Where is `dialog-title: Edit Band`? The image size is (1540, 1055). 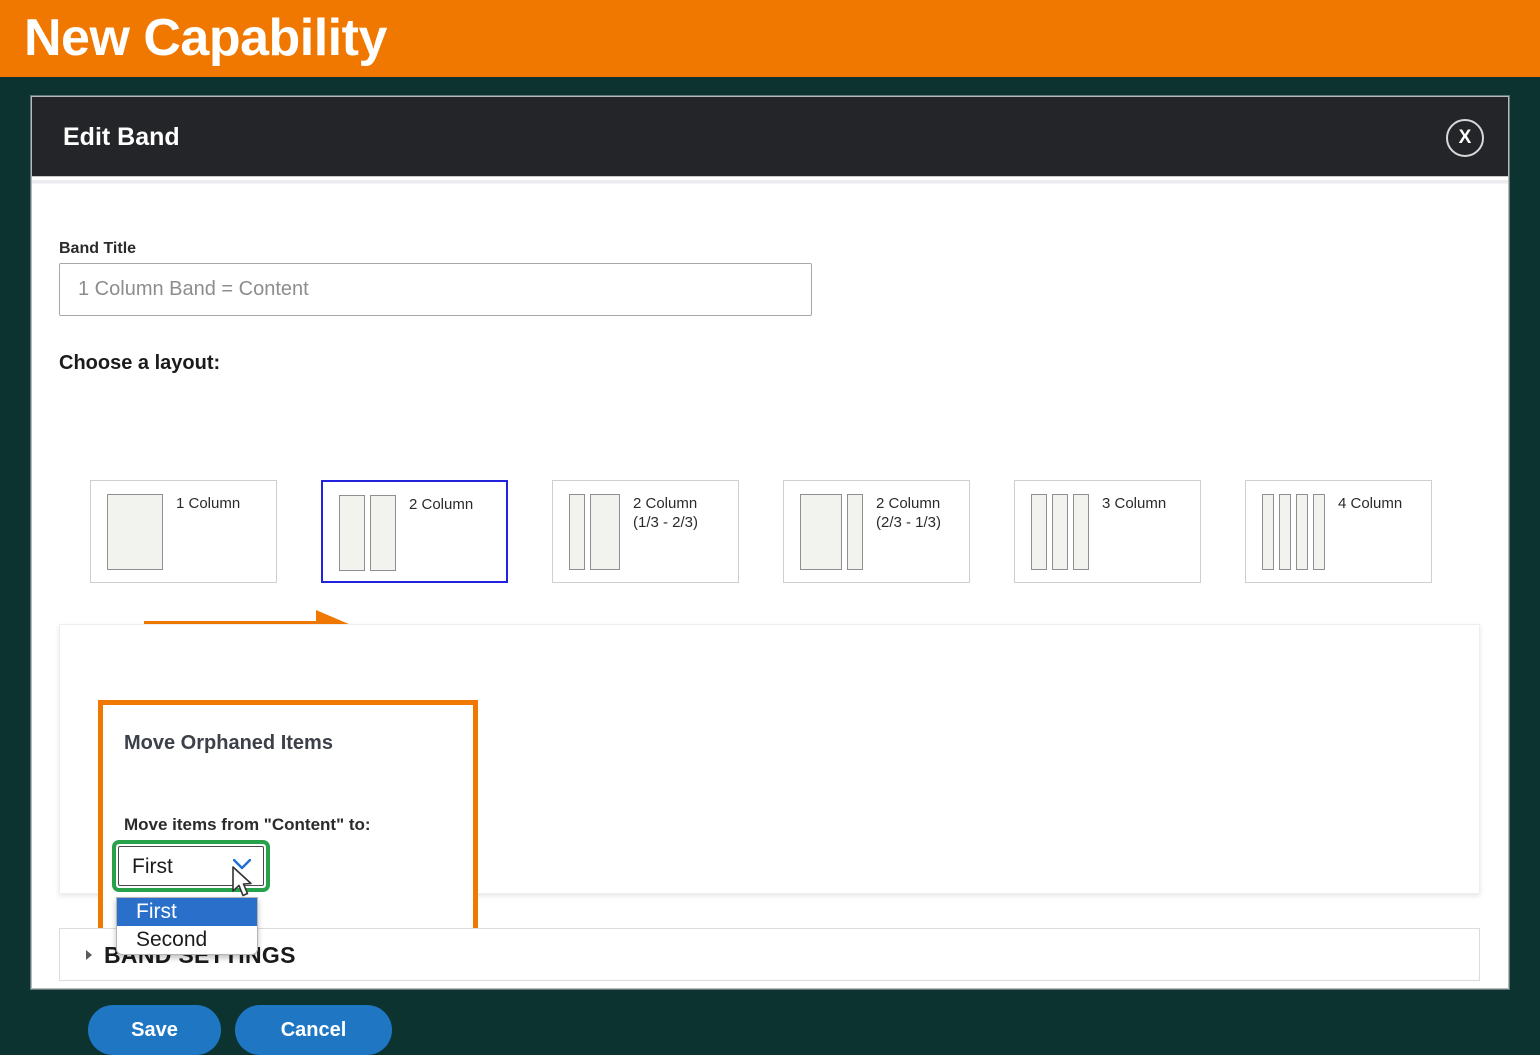
dialog-title: Edit Band is located at coordinates (121, 137).